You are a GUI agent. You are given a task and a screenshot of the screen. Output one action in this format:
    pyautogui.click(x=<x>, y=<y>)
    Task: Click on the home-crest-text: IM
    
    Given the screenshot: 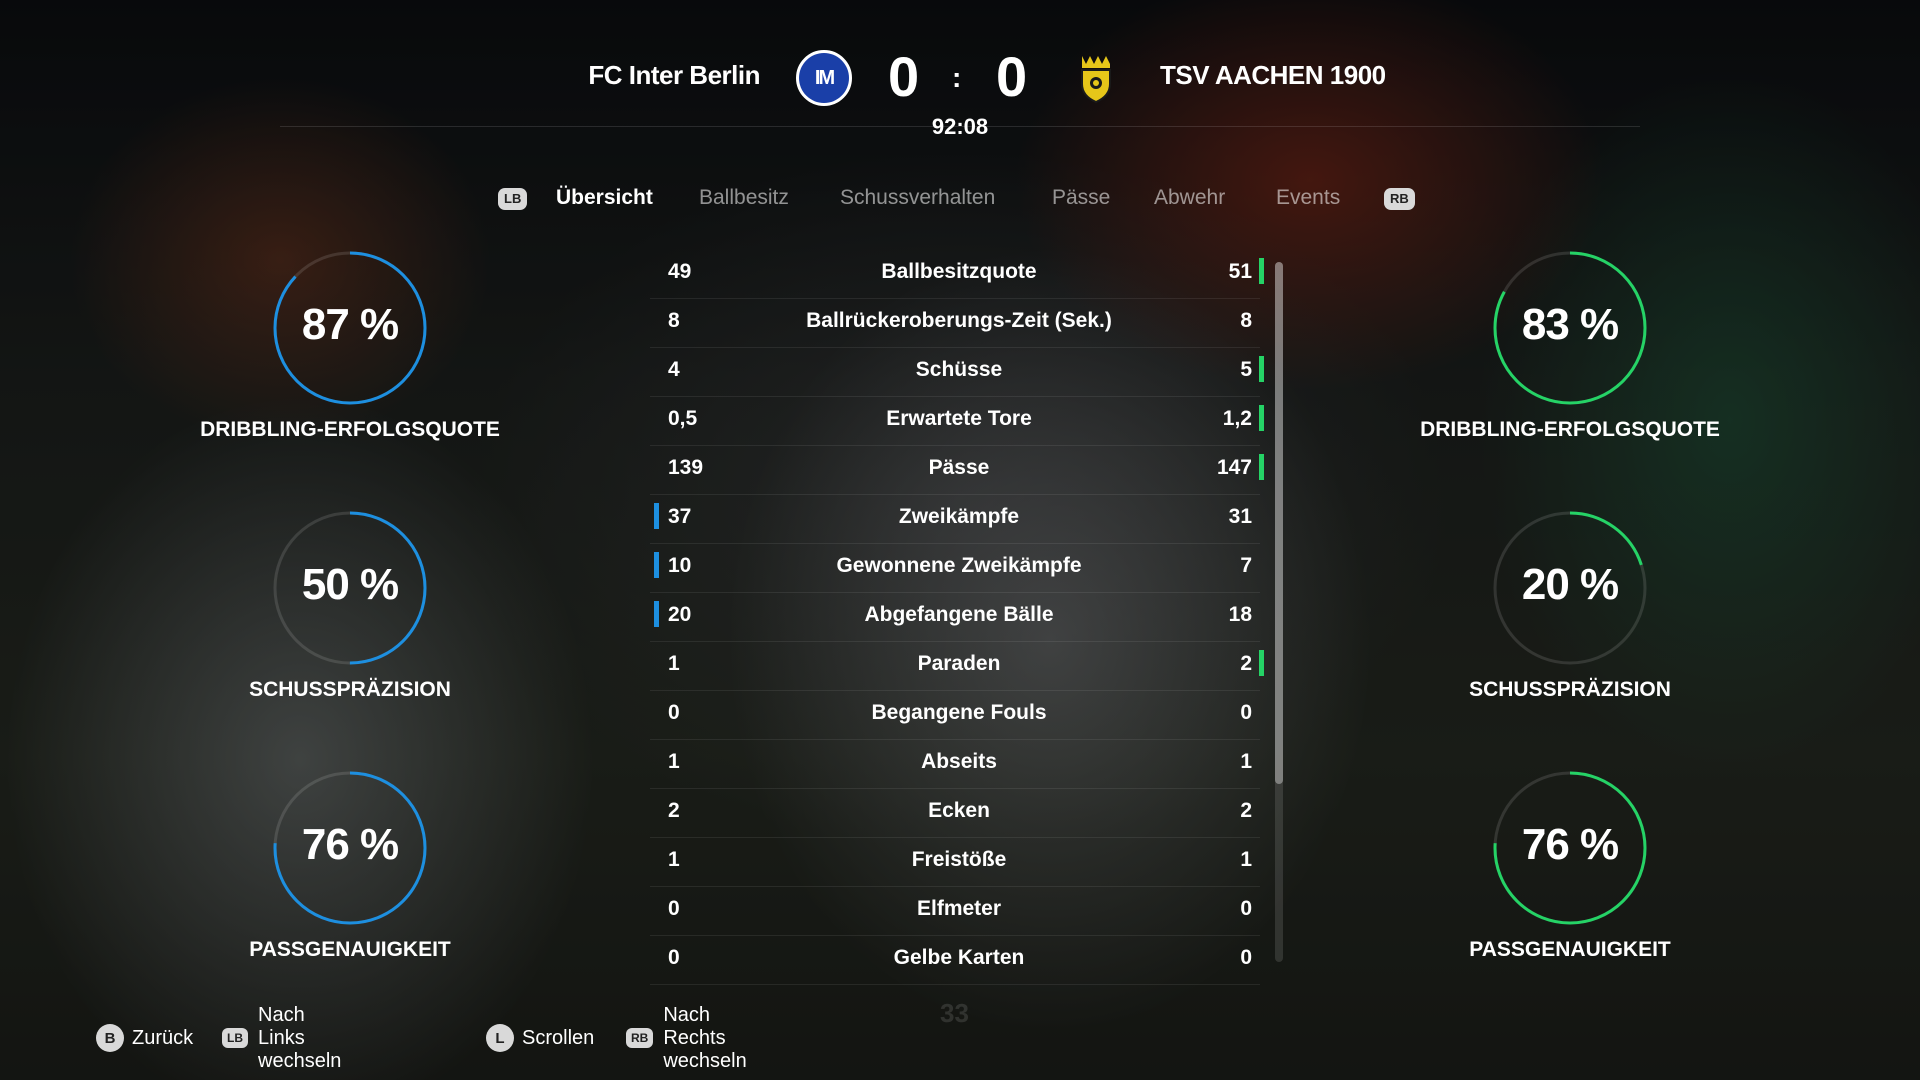 What is the action you would take?
    pyautogui.click(x=824, y=78)
    